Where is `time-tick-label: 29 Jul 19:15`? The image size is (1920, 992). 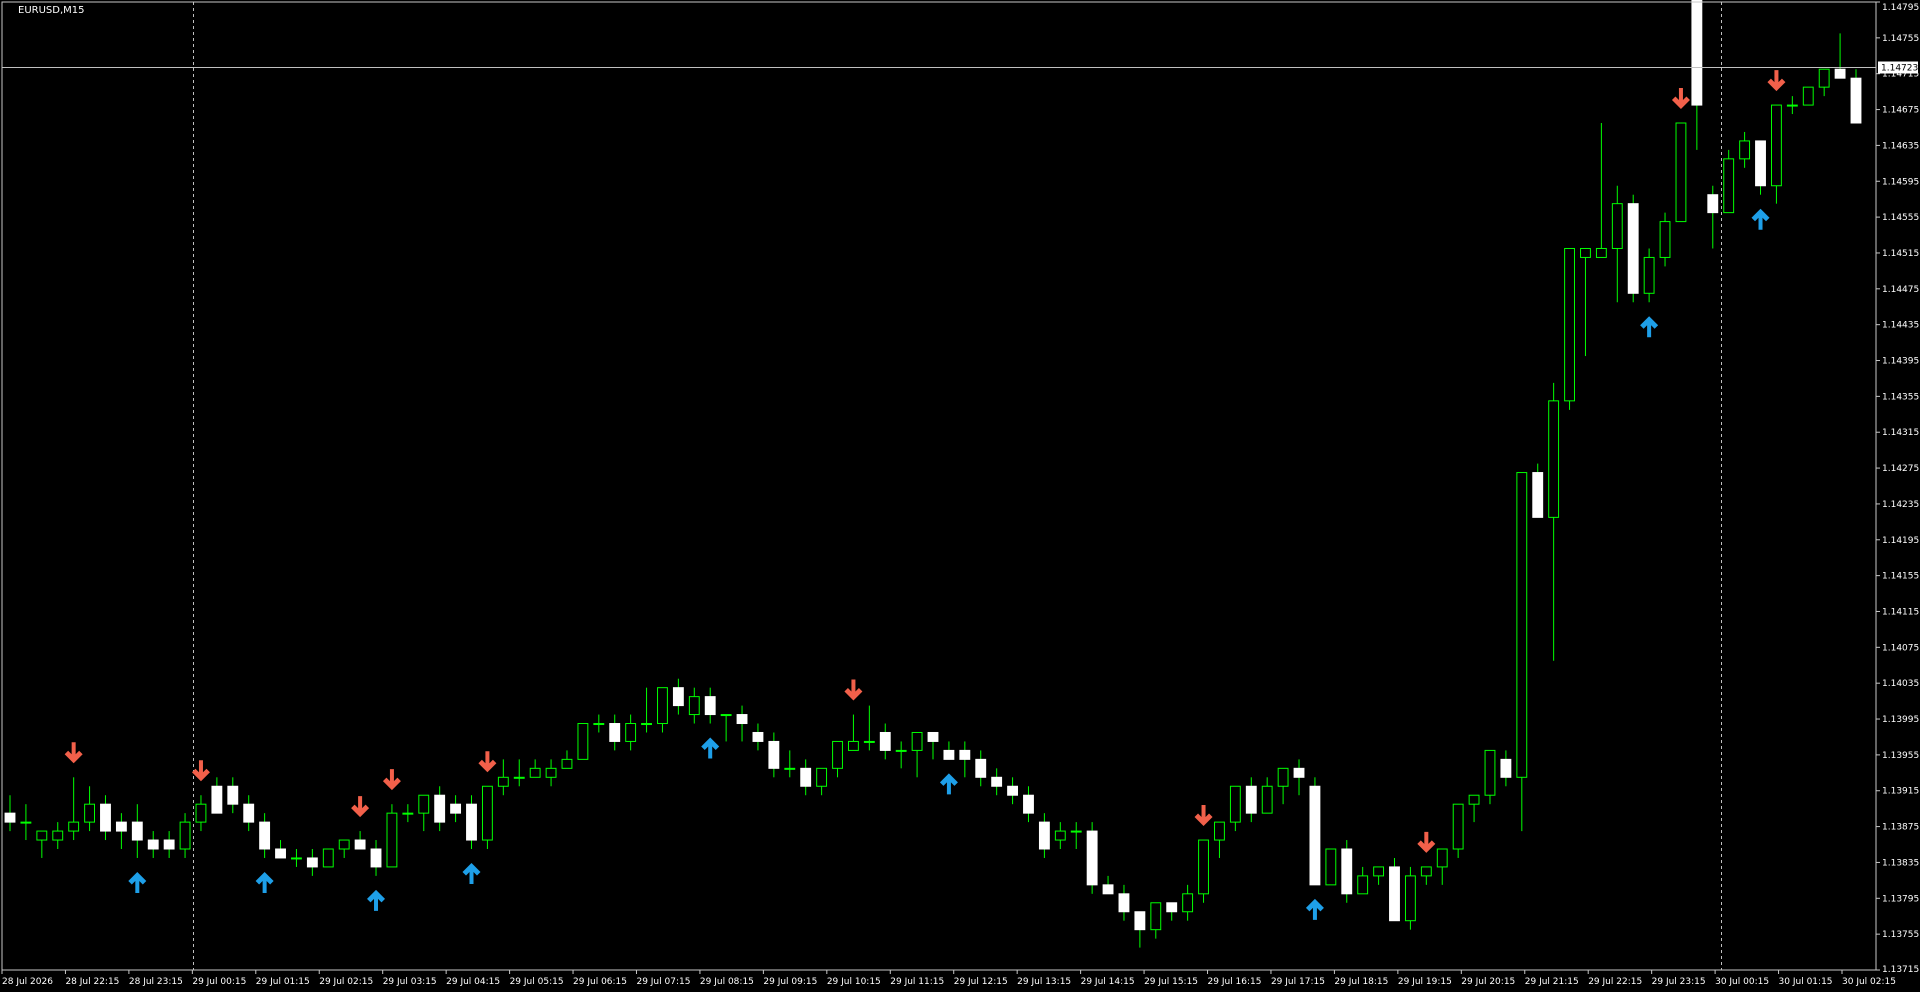
time-tick-label: 29 Jul 19:15 is located at coordinates (1425, 982).